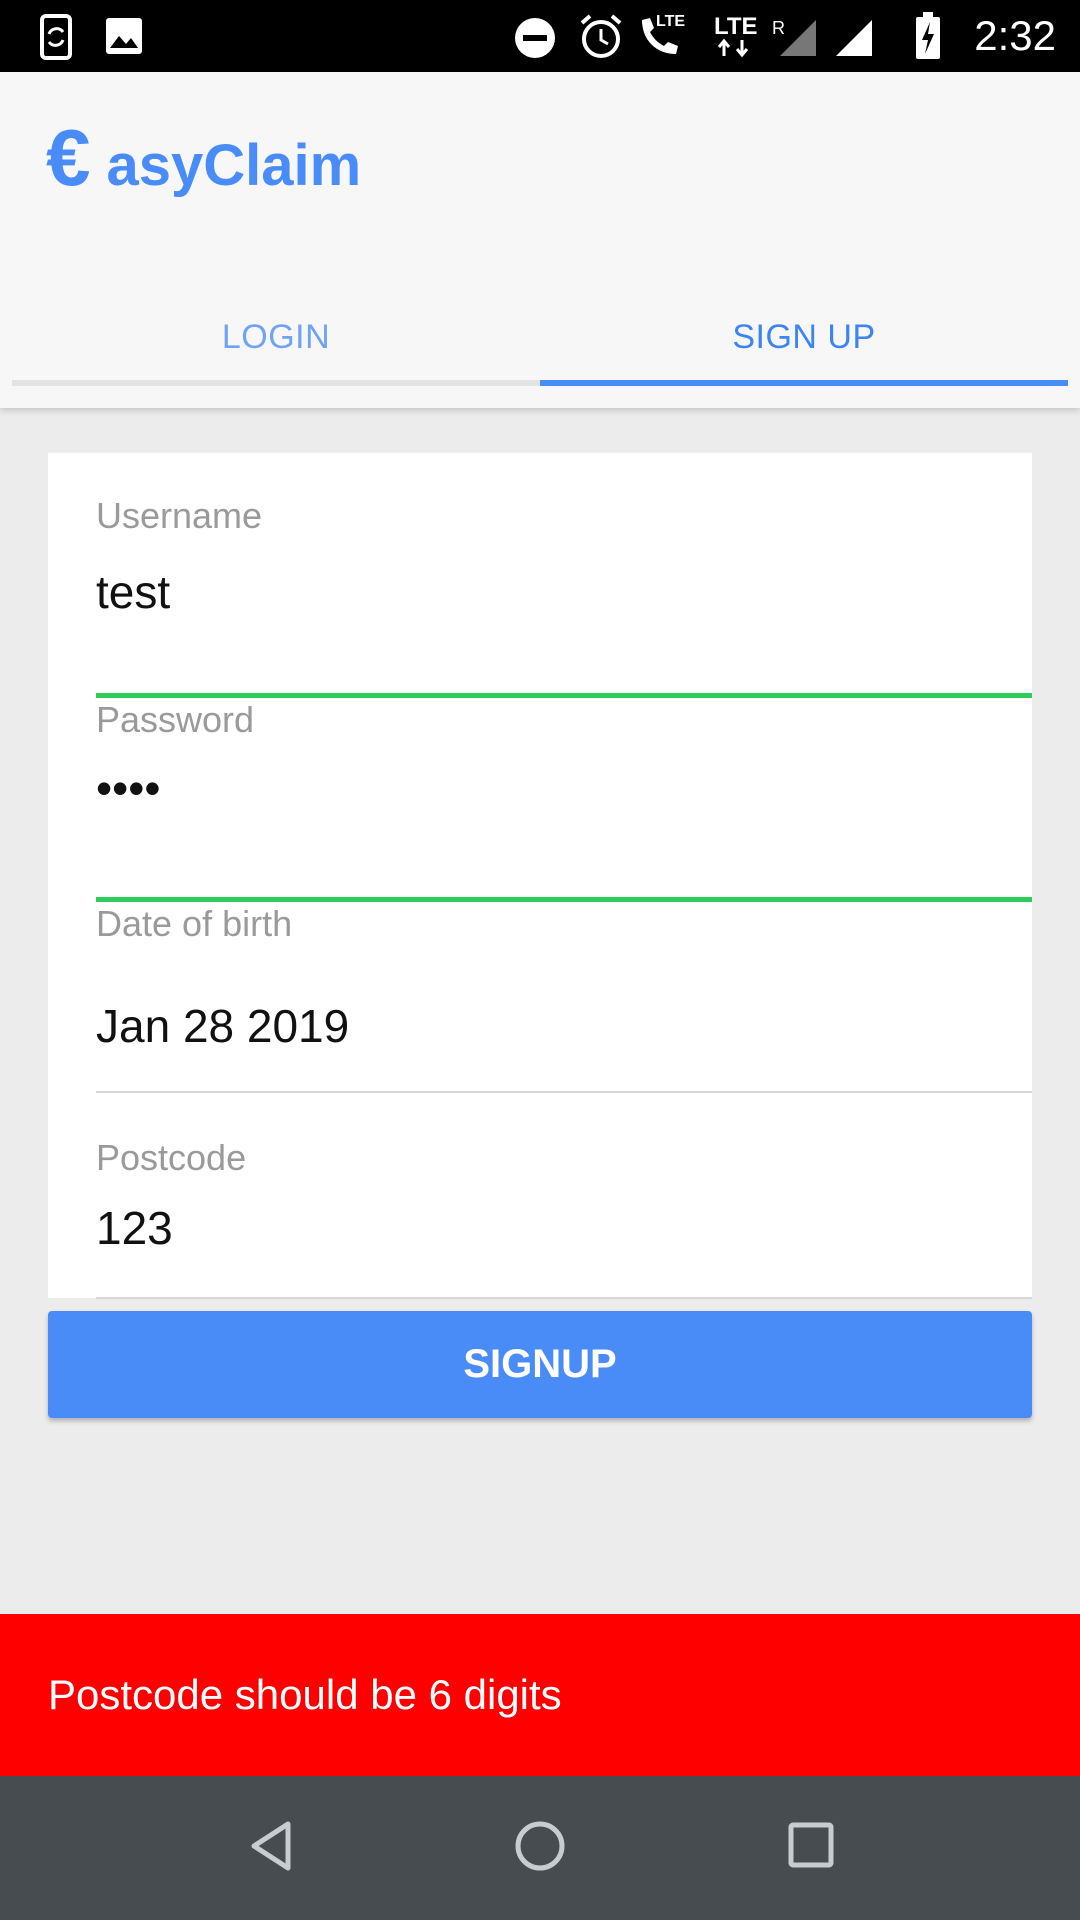  I want to click on username-input: test, so click(133, 592).